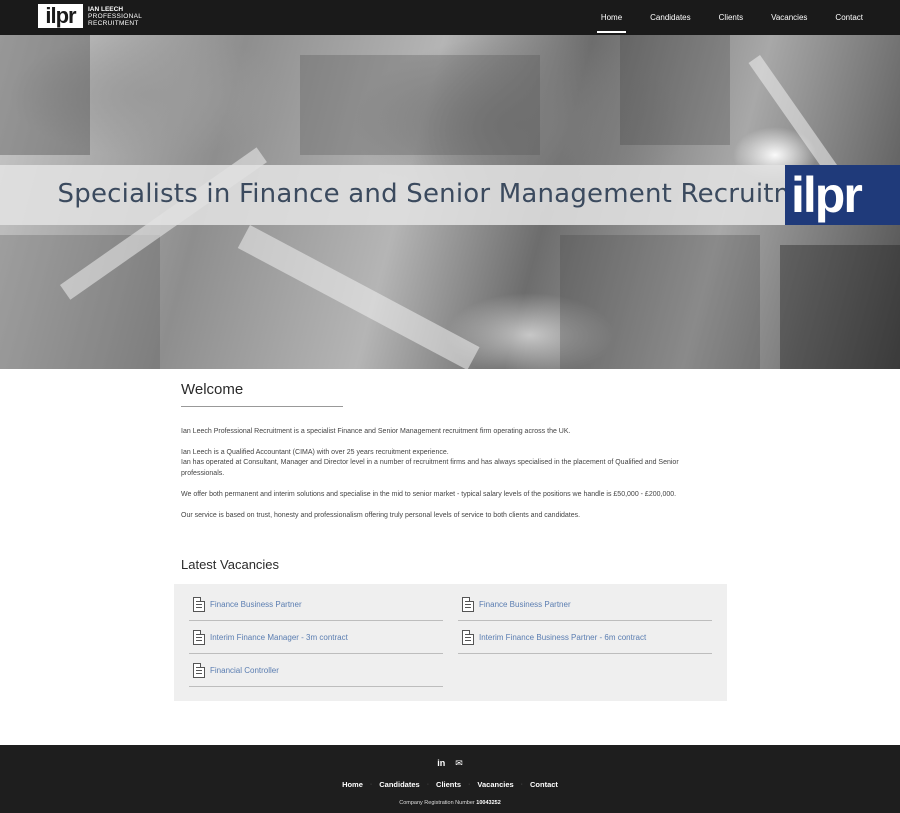 This screenshot has width=900, height=813. Describe the element at coordinates (611, 19) in the screenshot. I see `nav-home: Home` at that location.